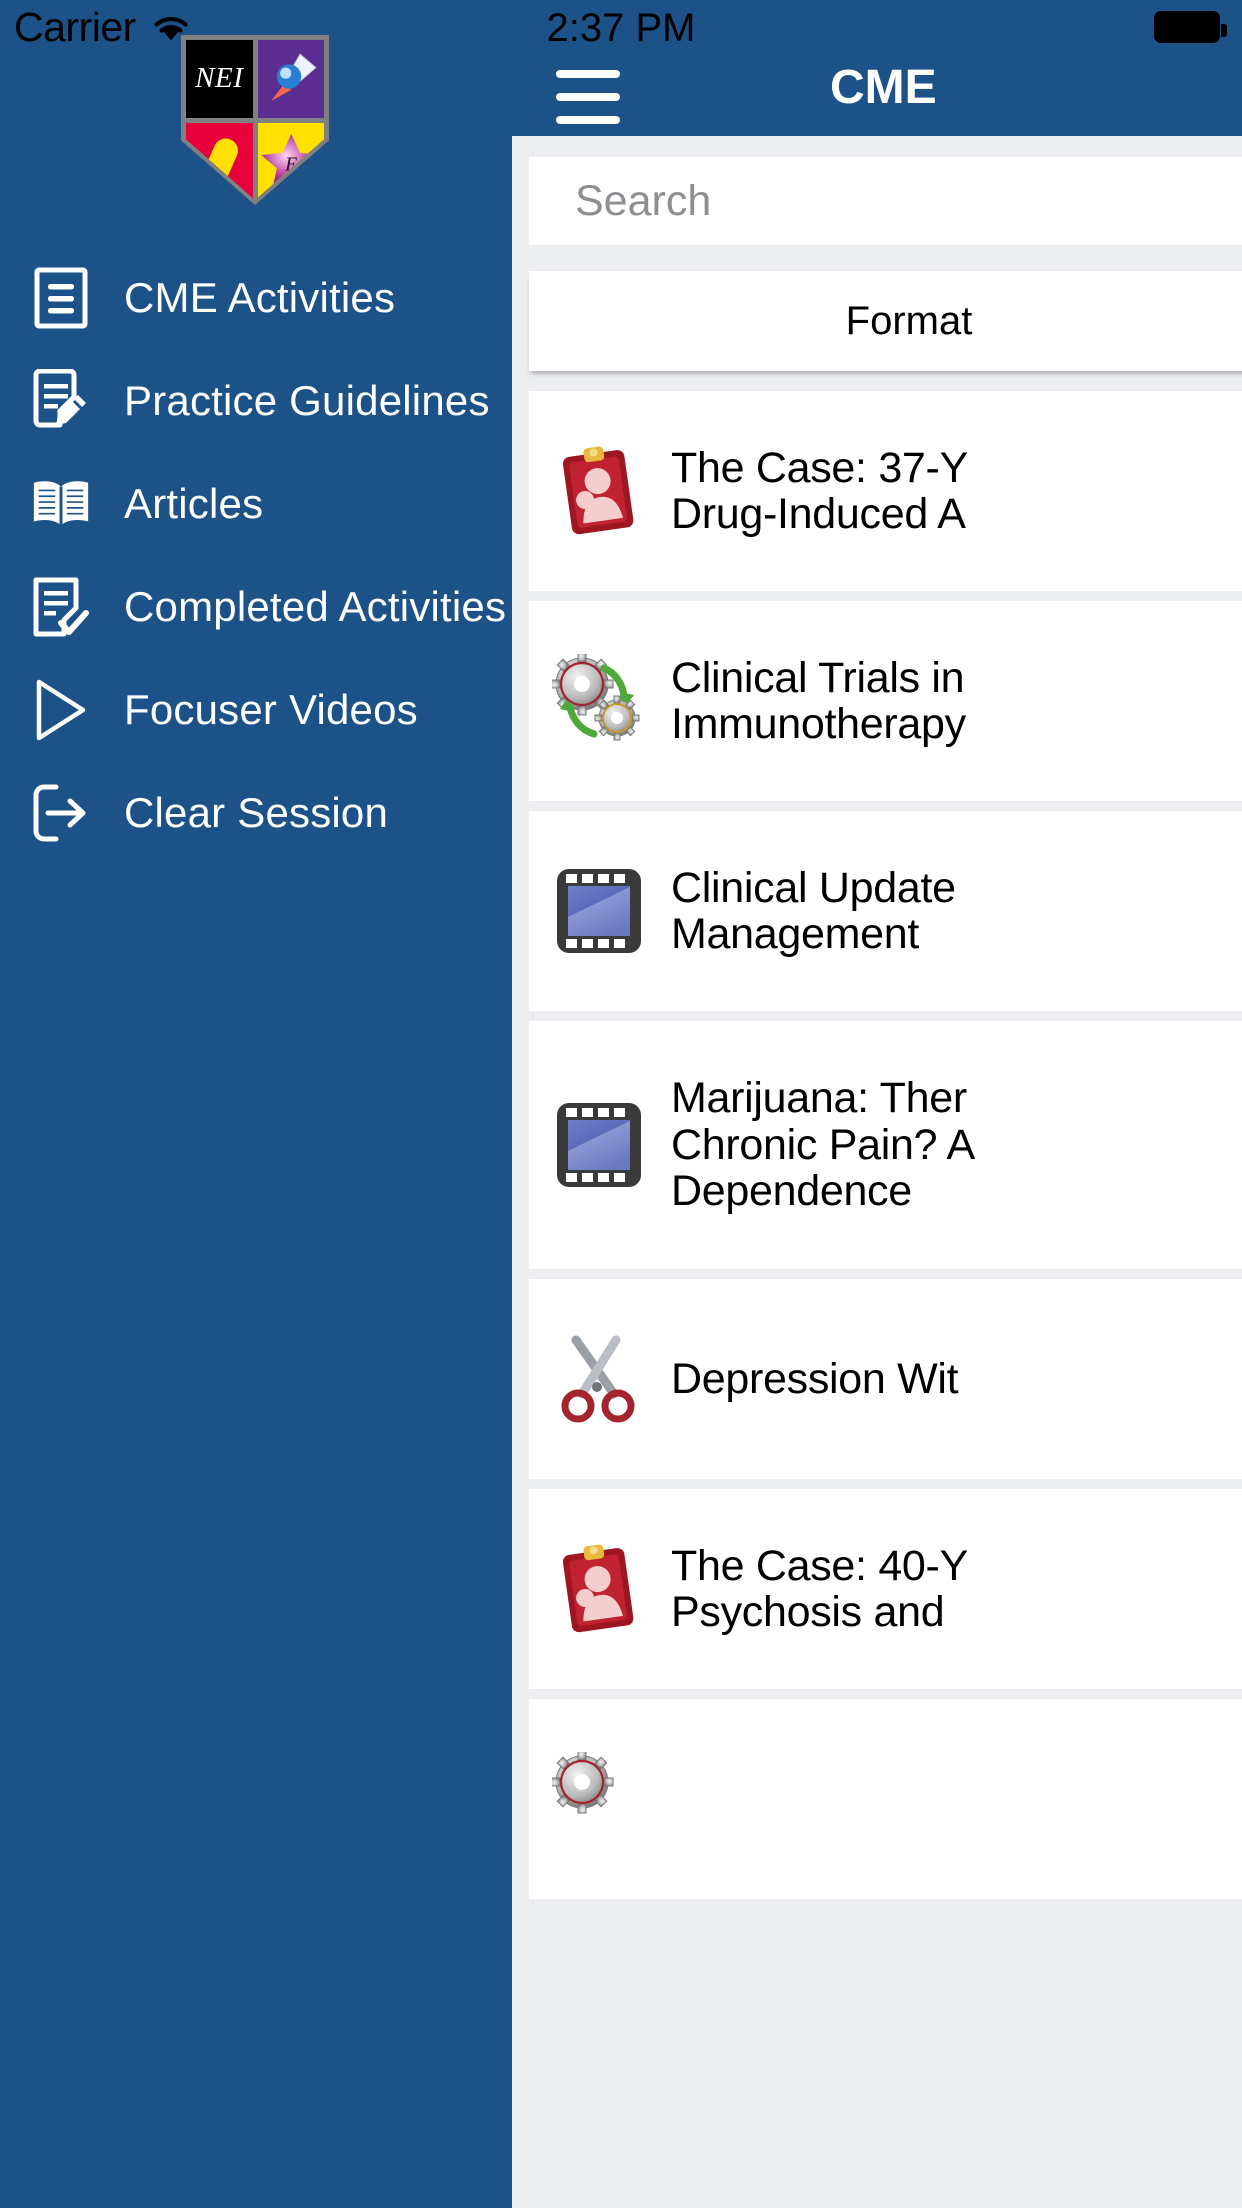  I want to click on sidebar-item-cme-activities: CME Activities, so click(256, 297).